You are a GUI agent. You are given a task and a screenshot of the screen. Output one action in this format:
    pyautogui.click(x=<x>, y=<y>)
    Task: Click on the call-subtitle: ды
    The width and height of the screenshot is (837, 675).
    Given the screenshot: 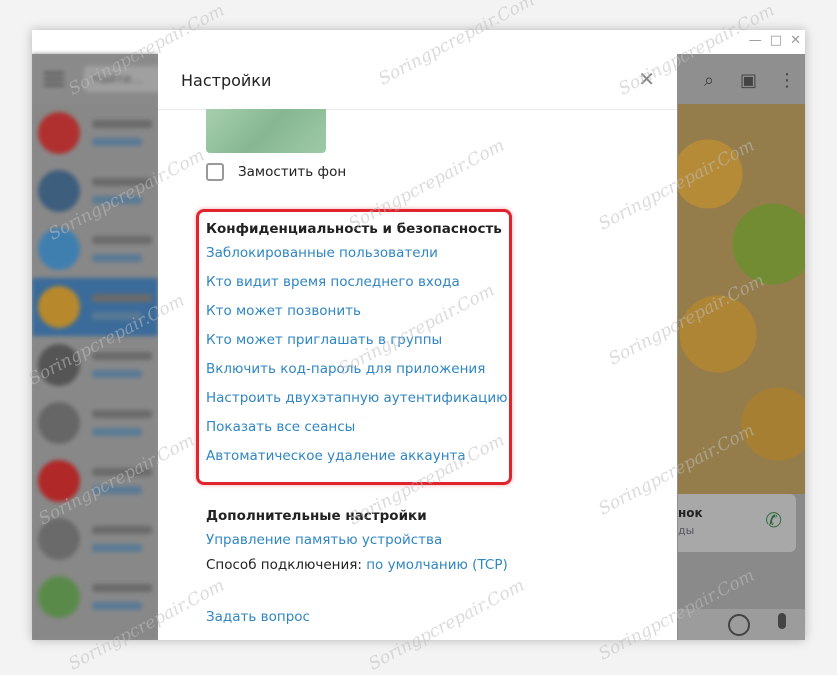 What is the action you would take?
    pyautogui.click(x=686, y=530)
    